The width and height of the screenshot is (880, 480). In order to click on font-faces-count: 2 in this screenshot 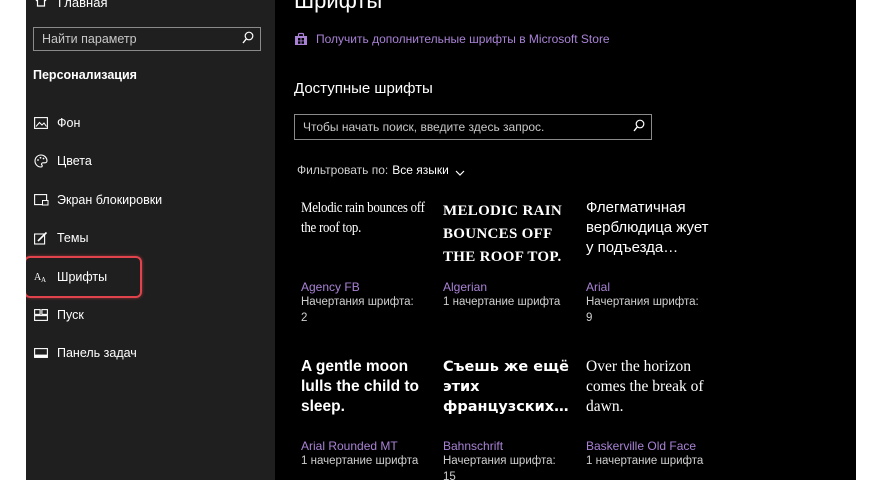, I will do `click(304, 318)`.